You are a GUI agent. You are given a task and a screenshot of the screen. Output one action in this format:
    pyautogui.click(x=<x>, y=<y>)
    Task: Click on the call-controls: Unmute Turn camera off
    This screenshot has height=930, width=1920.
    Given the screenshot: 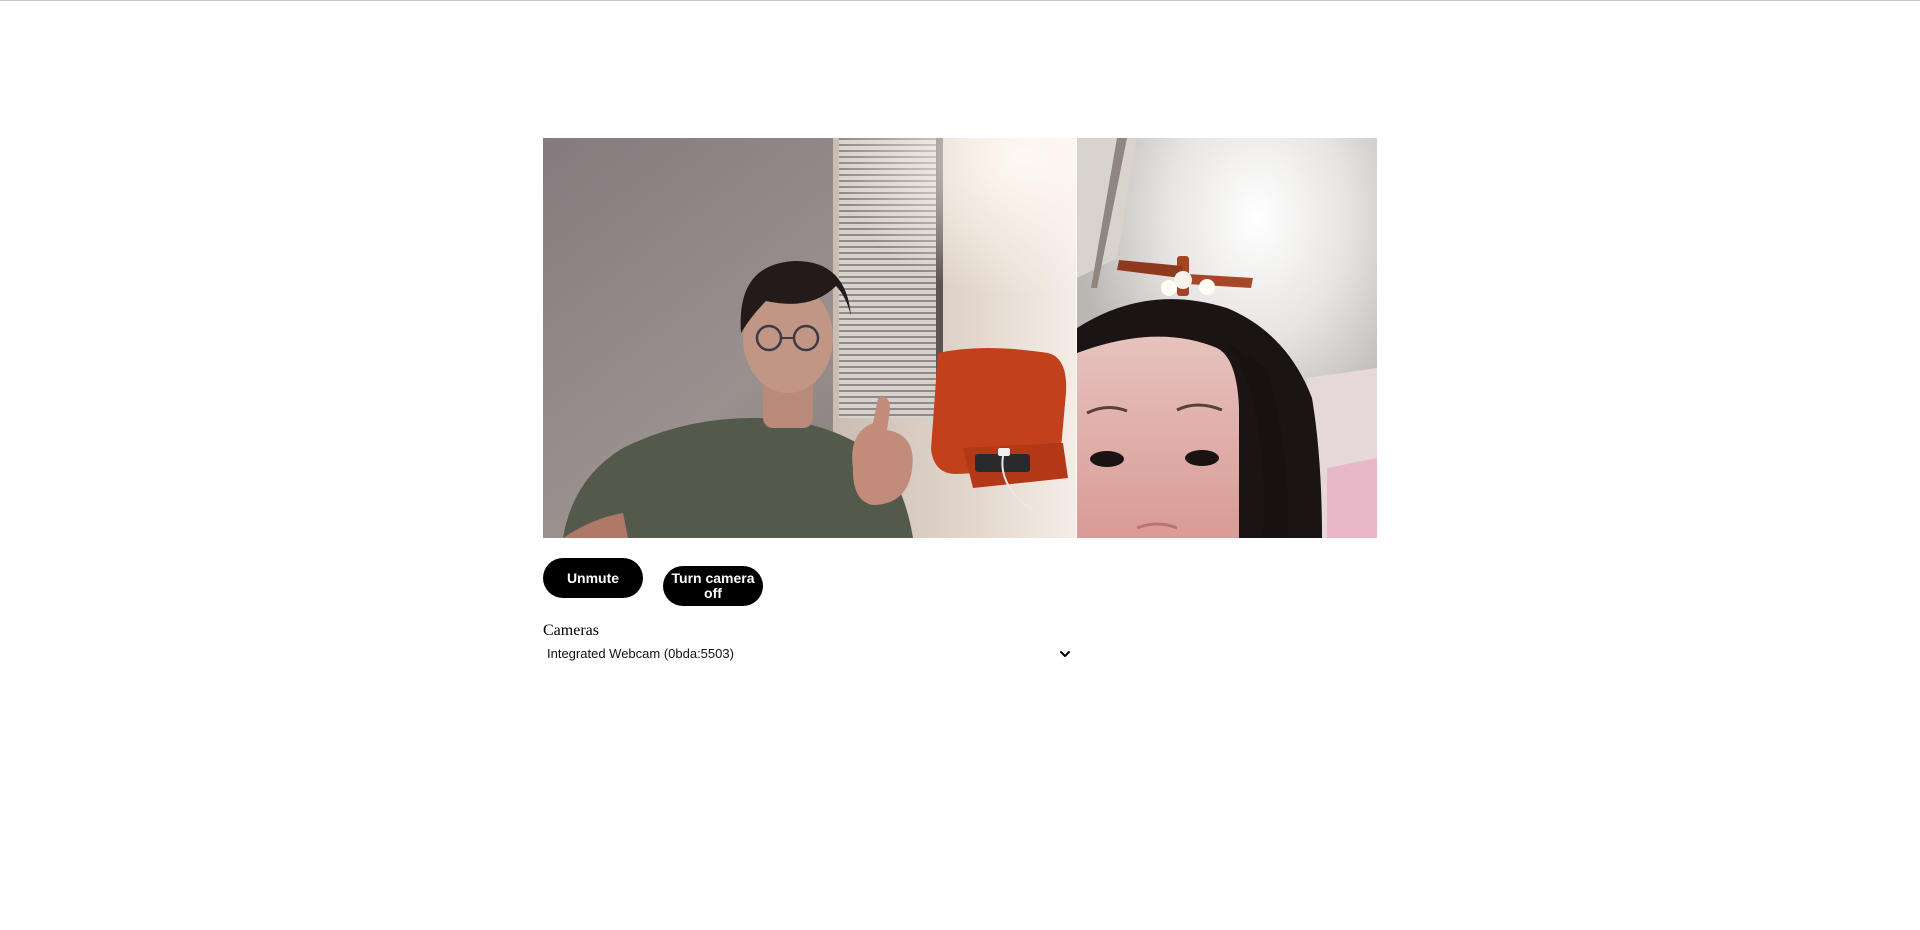 What is the action you would take?
    pyautogui.click(x=960, y=583)
    